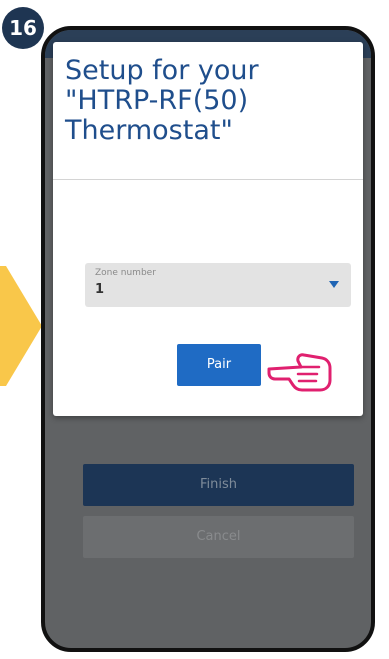 This screenshot has height=659, width=389. What do you see at coordinates (218, 537) in the screenshot?
I see `cancel-button: Cancel` at bounding box center [218, 537].